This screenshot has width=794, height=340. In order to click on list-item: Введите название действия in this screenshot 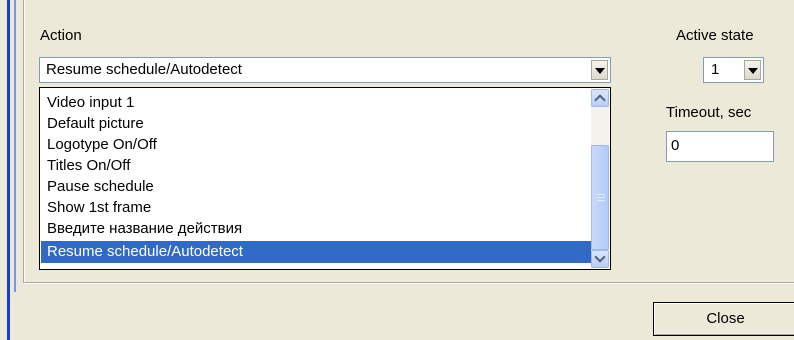, I will do `click(316, 228)`.